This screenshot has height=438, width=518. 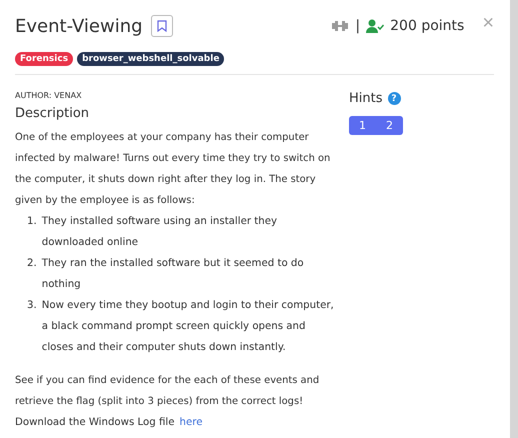 I want to click on author-label: AUTHOR: VENAX, so click(x=49, y=95).